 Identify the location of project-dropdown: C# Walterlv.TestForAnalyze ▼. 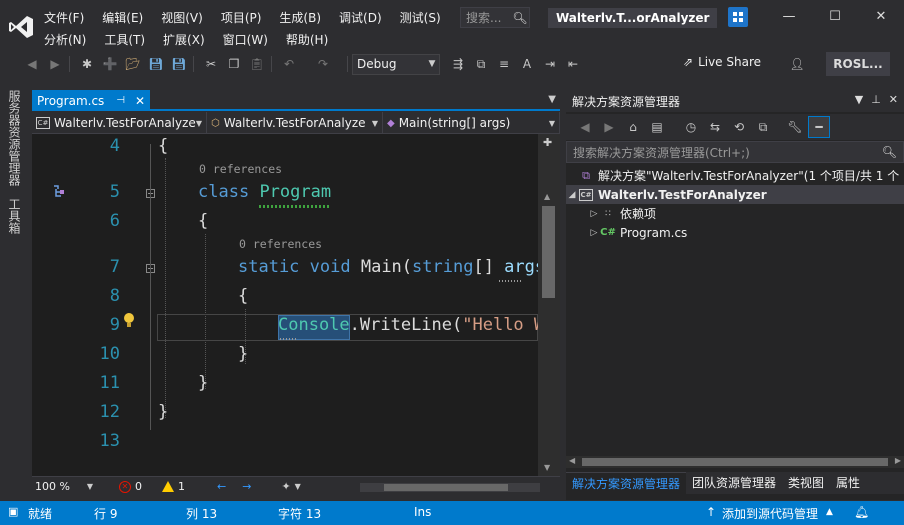
(119, 123).